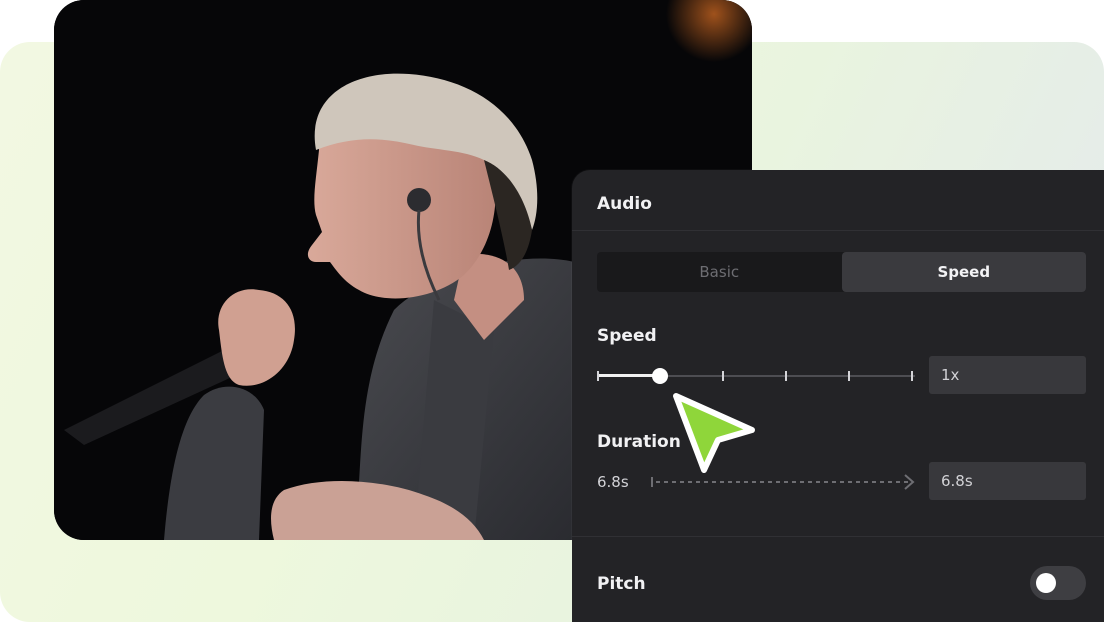  I want to click on speed-value-field: 1x, so click(1007, 375).